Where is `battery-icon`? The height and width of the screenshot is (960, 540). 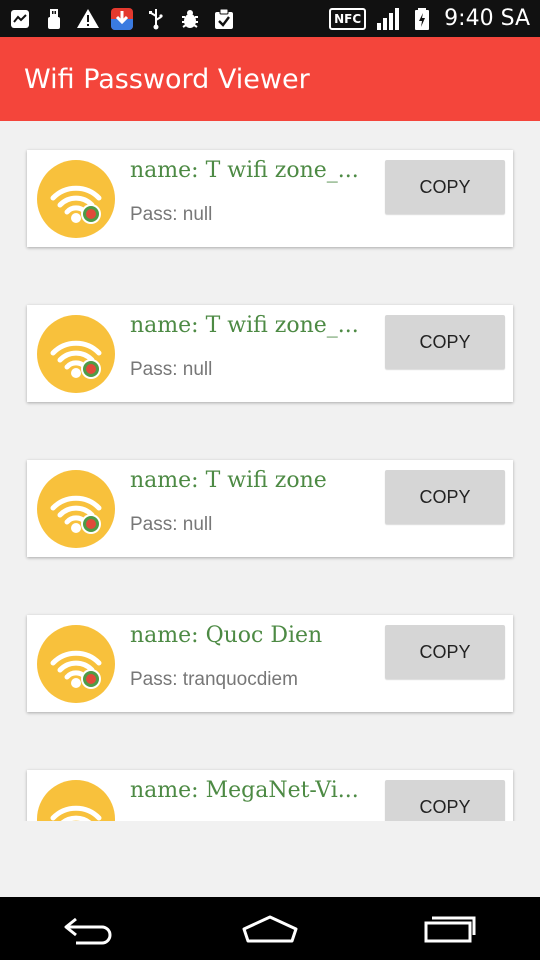
battery-icon is located at coordinates (422, 19).